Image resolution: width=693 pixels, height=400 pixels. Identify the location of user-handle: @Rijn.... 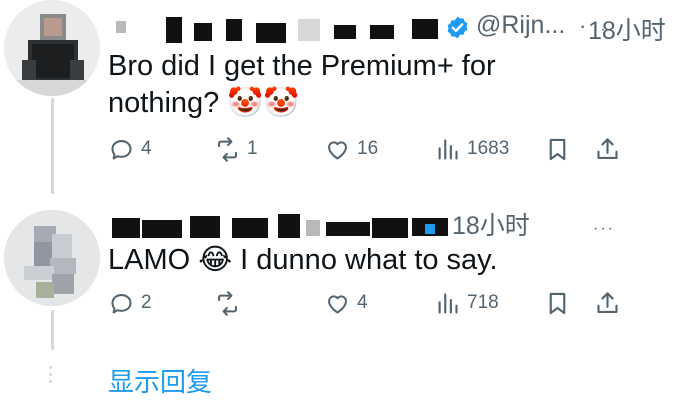
(520, 25).